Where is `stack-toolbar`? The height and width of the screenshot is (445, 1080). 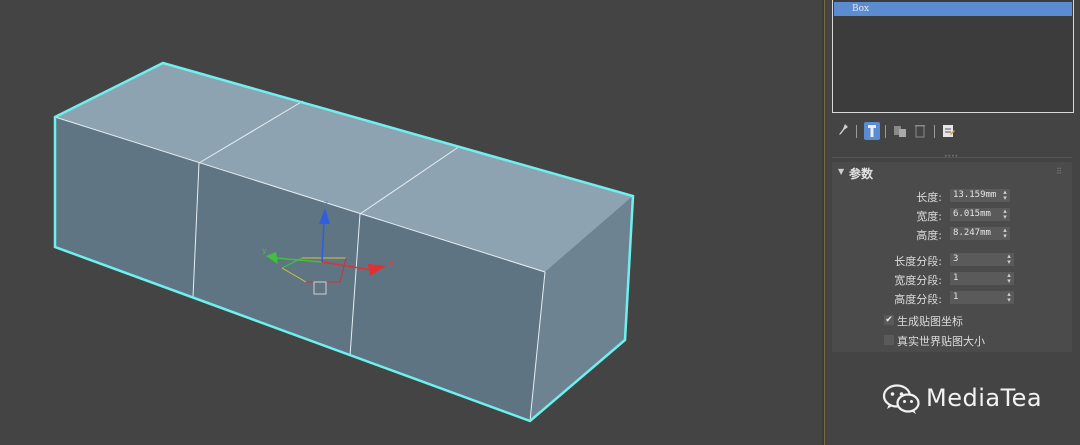
stack-toolbar is located at coordinates (952, 132).